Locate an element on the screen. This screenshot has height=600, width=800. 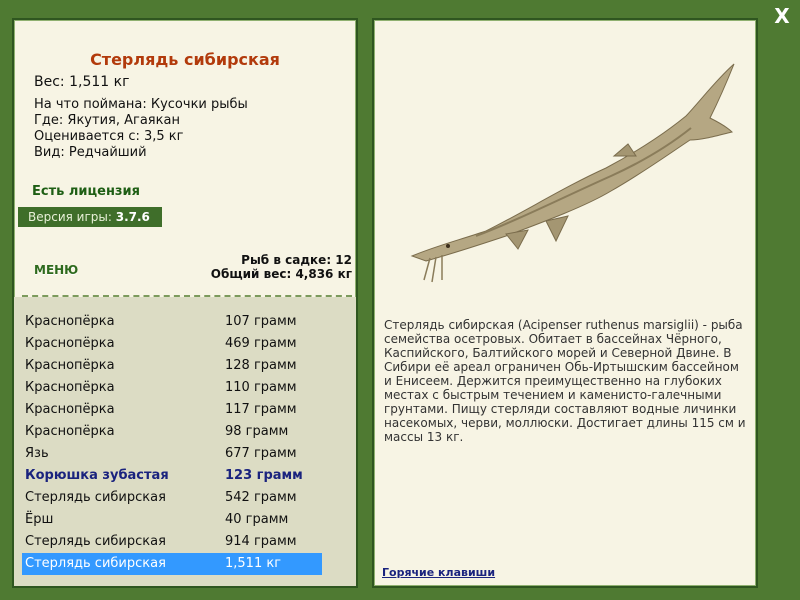
value-text: Оценивается с: 3,5 кг is located at coordinates (109, 136).